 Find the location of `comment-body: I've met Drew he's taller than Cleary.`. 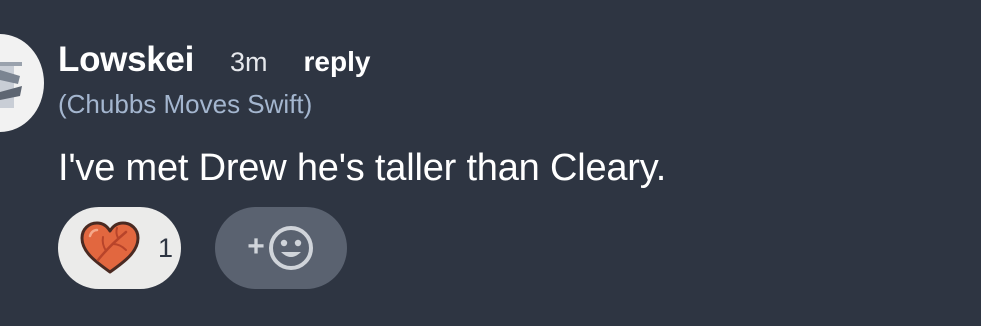

comment-body: I've met Drew he's taller than Cleary. is located at coordinates (362, 168).